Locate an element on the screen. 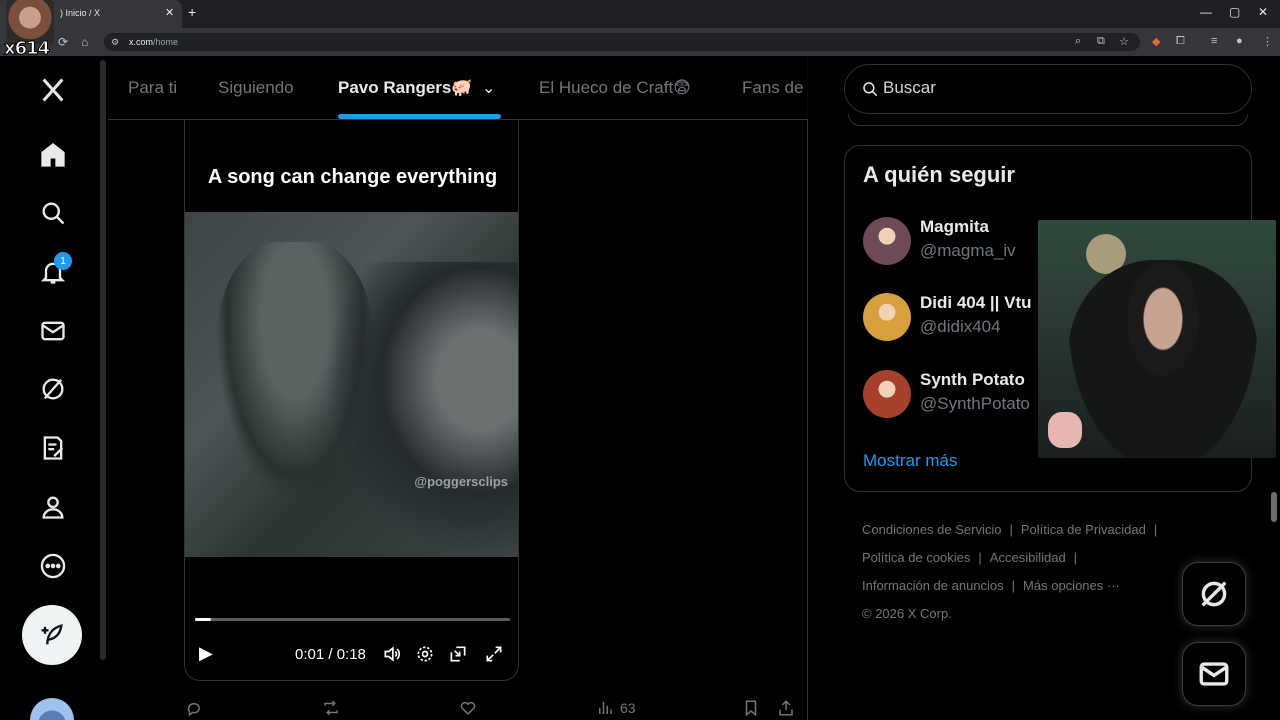 The image size is (1280, 720). video-watermark: @poggersclips is located at coordinates (461, 481).